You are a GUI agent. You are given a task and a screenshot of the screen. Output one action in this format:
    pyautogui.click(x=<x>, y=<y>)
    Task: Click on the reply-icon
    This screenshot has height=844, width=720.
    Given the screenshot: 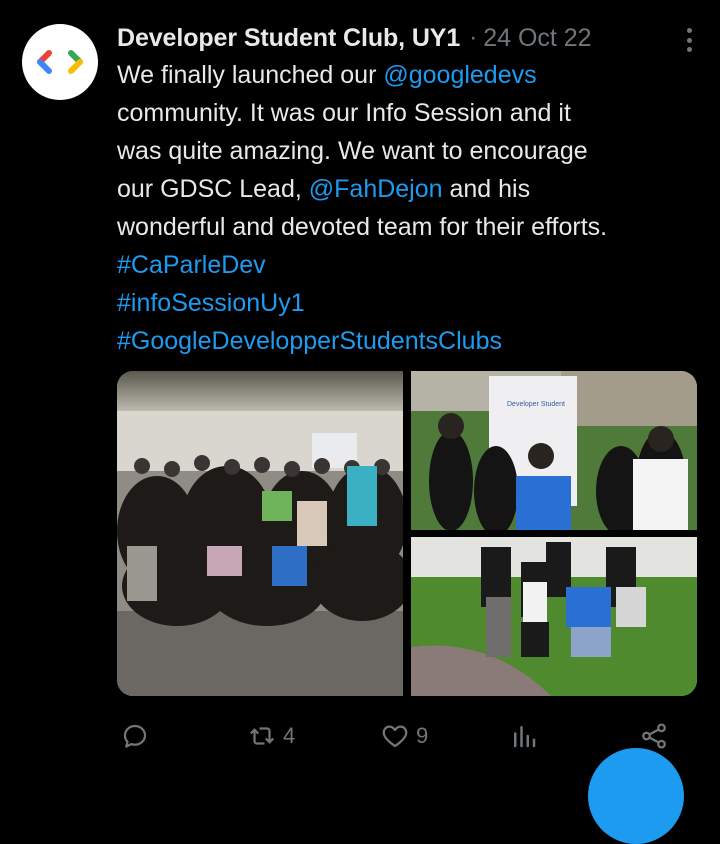 What is the action you would take?
    pyautogui.click(x=135, y=736)
    